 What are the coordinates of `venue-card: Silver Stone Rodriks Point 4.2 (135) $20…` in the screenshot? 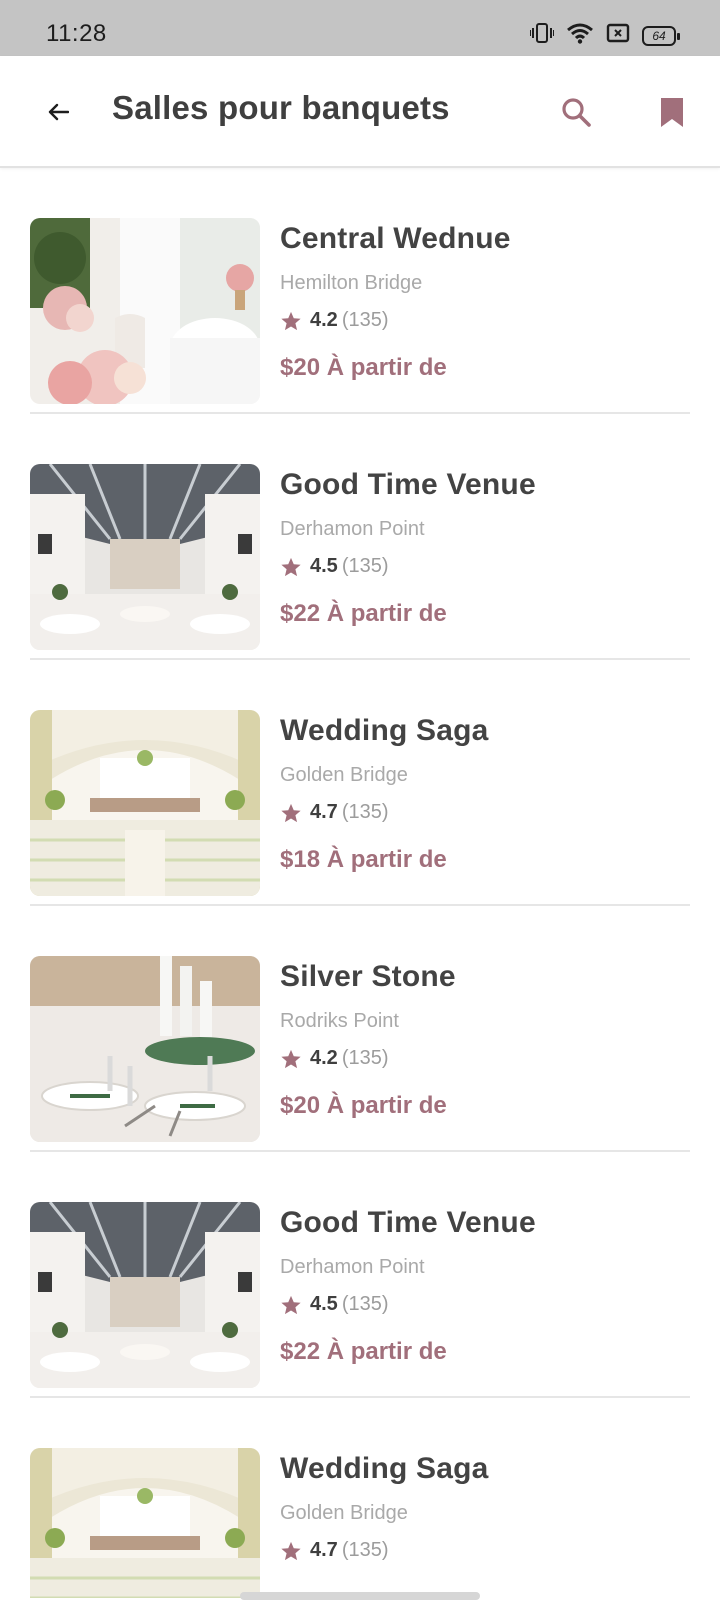 It's located at (360, 1029).